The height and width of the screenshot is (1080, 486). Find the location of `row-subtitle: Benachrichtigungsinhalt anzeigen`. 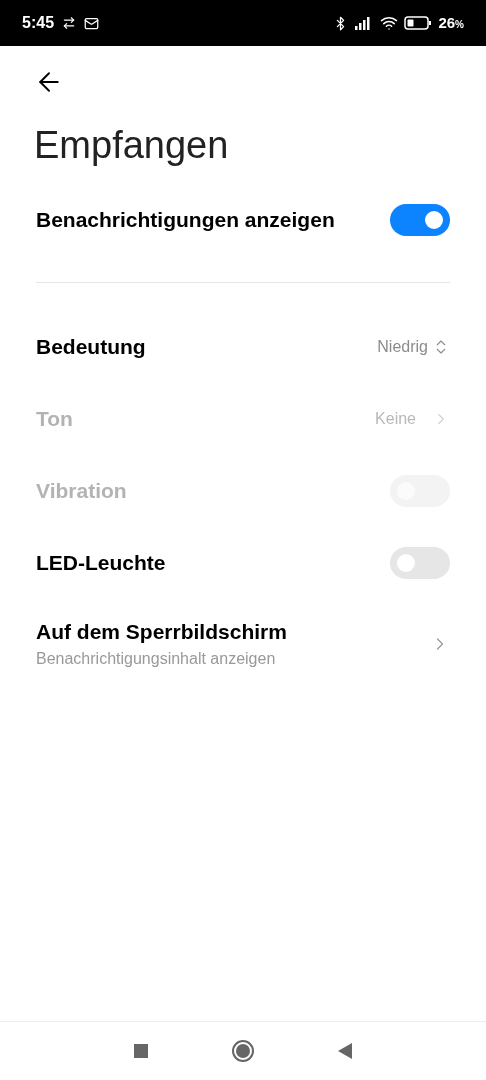

row-subtitle: Benachrichtigungsinhalt anzeigen is located at coordinates (156, 659).